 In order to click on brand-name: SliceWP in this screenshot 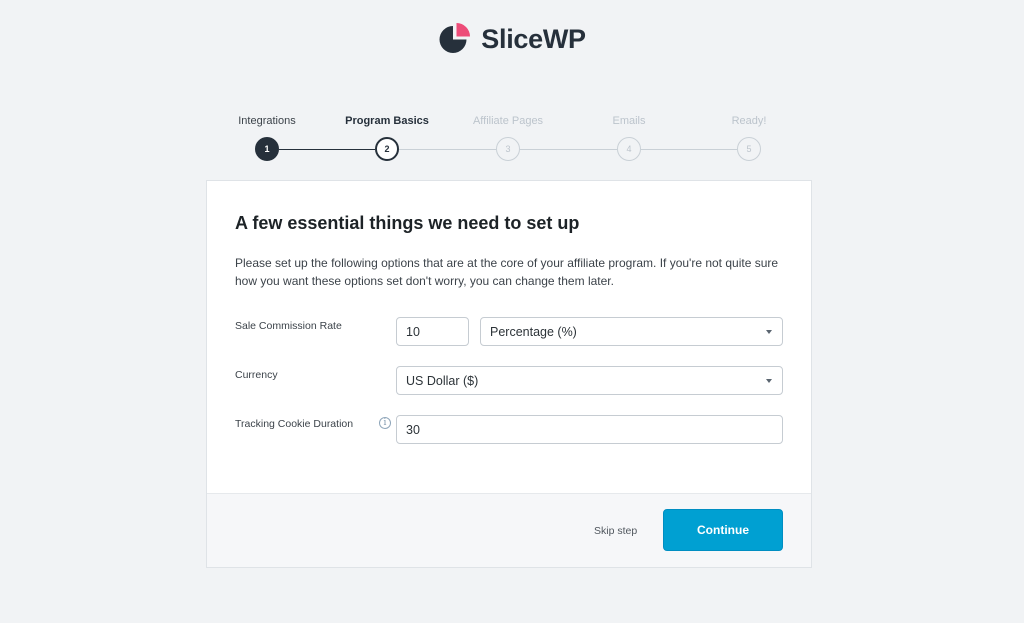, I will do `click(533, 38)`.